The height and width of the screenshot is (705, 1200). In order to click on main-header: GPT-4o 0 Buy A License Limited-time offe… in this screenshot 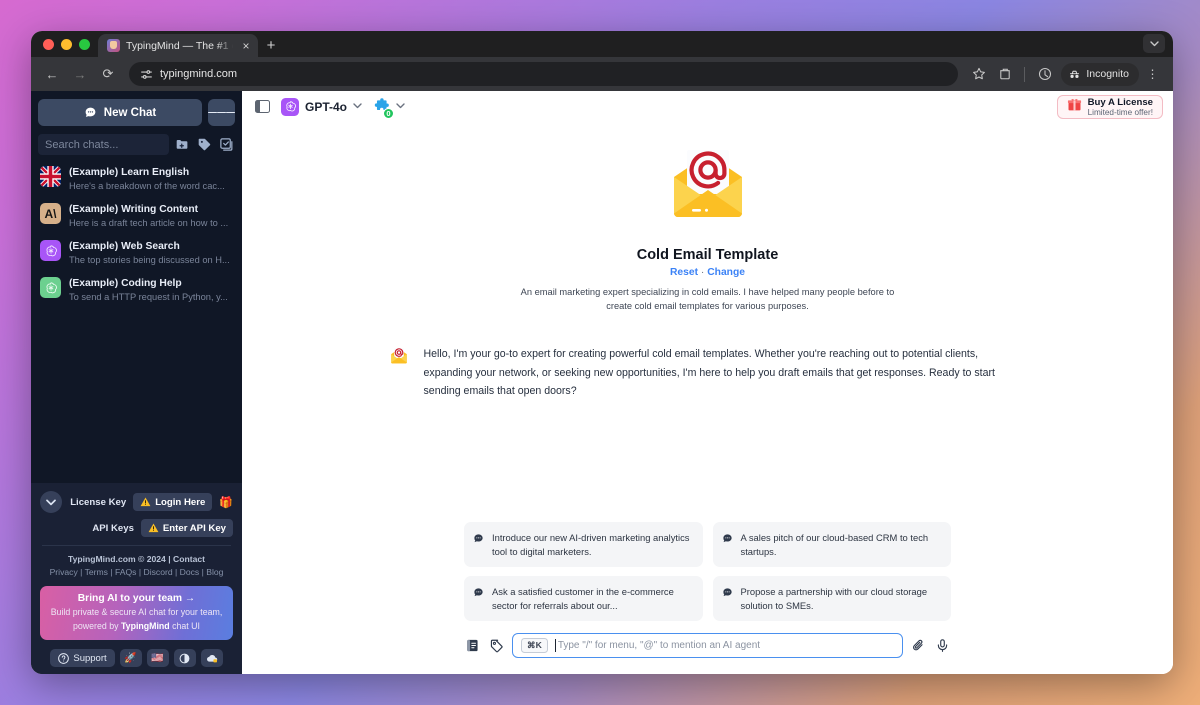, I will do `click(707, 106)`.